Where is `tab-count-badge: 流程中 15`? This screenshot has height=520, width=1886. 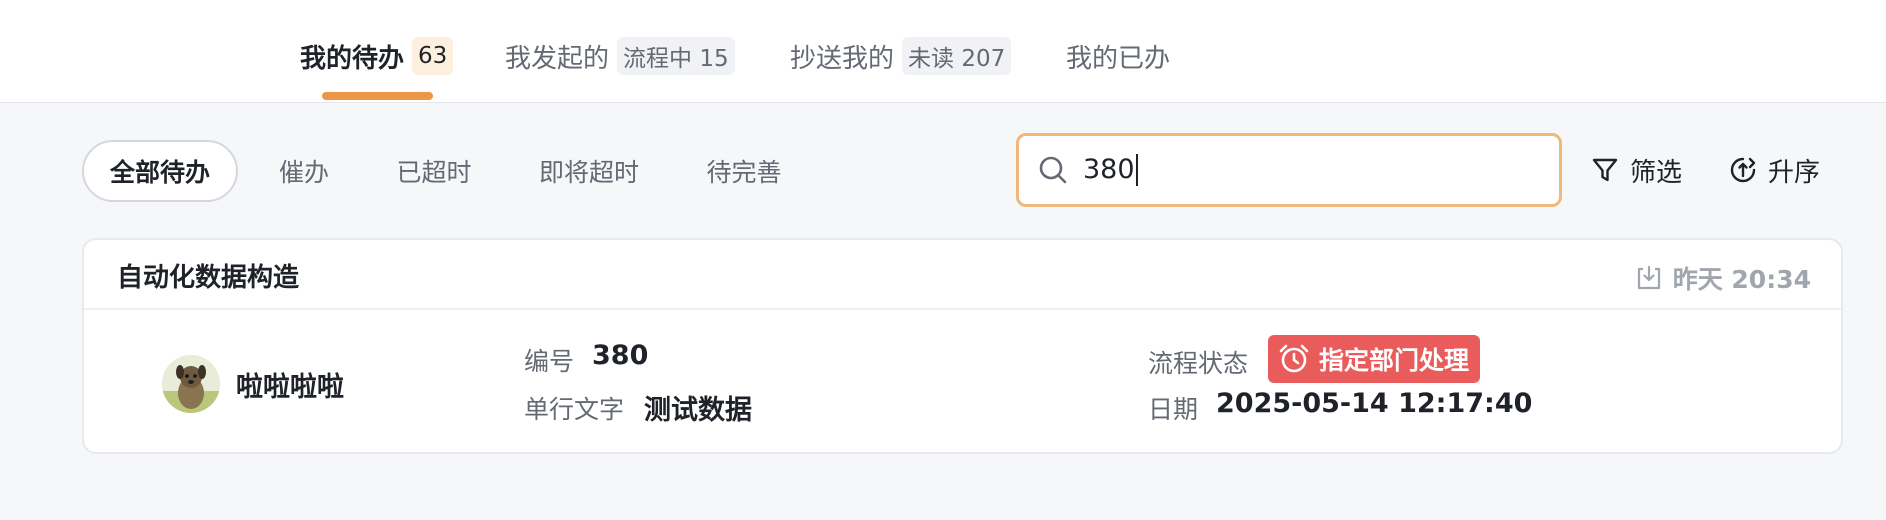
tab-count-badge: 流程中 15 is located at coordinates (676, 56).